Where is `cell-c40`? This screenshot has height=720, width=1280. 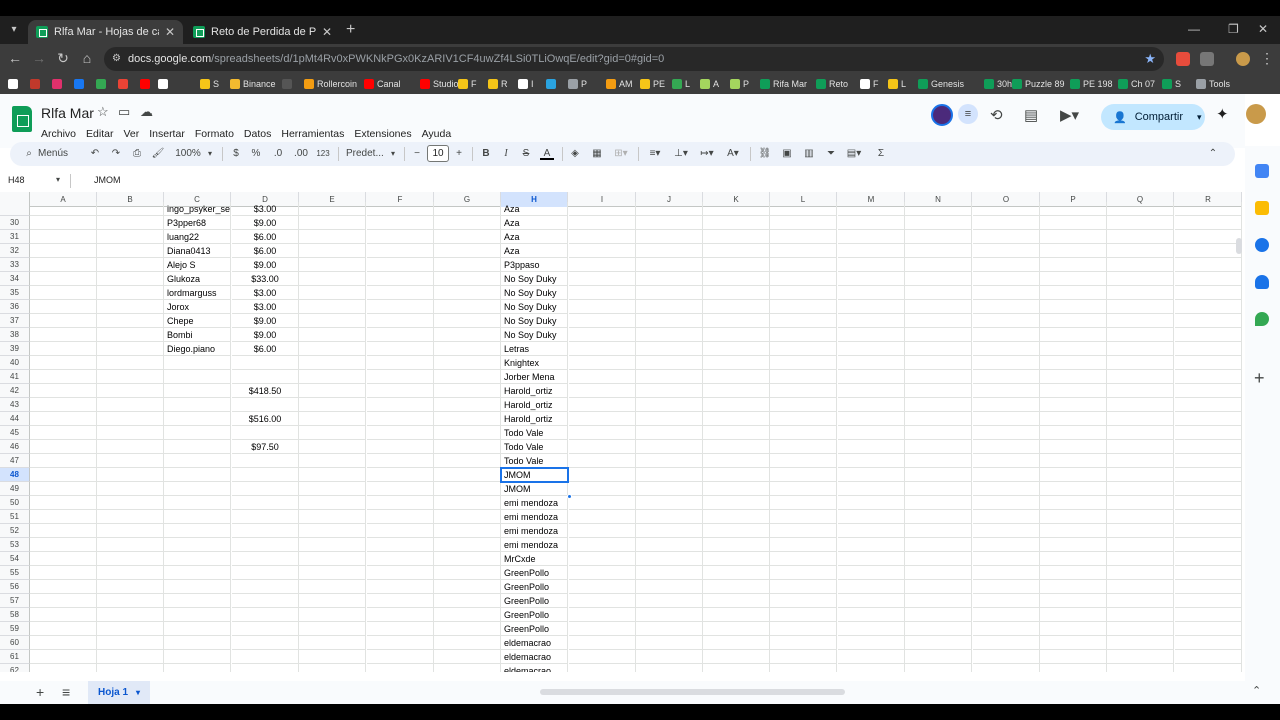 cell-c40 is located at coordinates (197, 363).